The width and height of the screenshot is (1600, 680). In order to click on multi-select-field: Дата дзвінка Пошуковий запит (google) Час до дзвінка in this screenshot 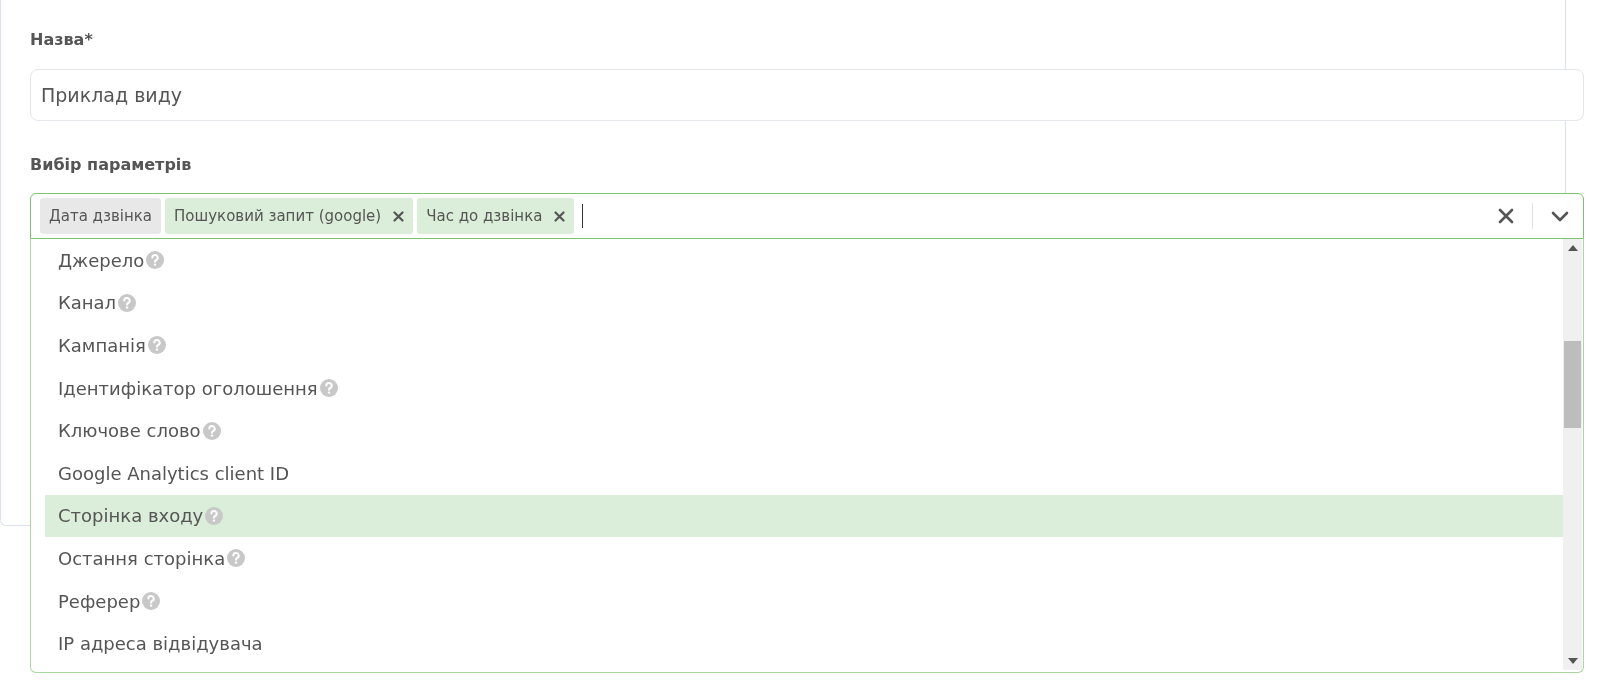, I will do `click(807, 216)`.